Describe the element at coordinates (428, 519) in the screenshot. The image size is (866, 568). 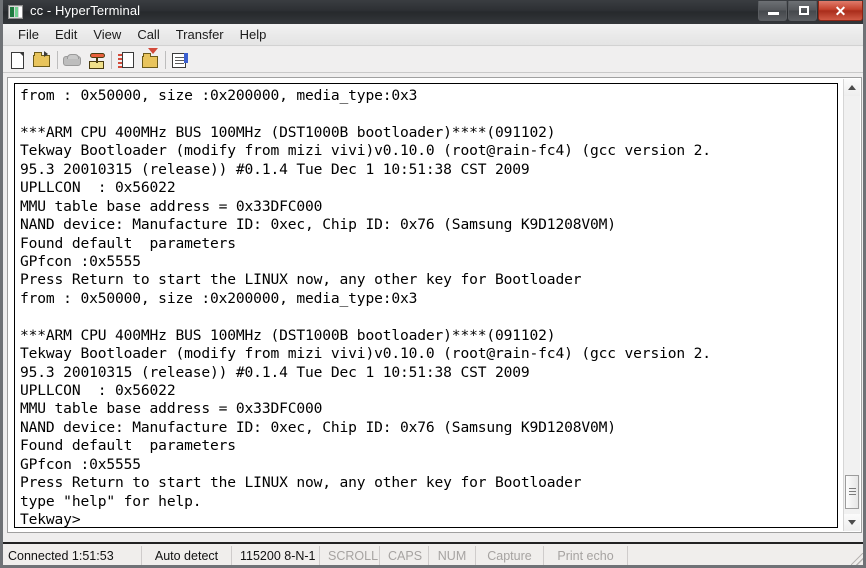
I see `terminal-line: Tekway>` at that location.